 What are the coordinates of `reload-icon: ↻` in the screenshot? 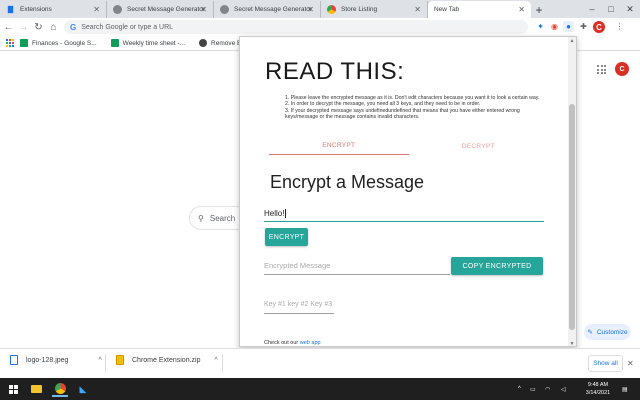 It's located at (38, 27).